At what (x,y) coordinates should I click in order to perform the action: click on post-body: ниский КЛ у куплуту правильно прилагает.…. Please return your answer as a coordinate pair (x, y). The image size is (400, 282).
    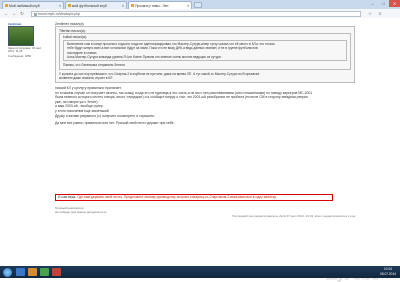
    Looking at the image, I should click on (205, 102).